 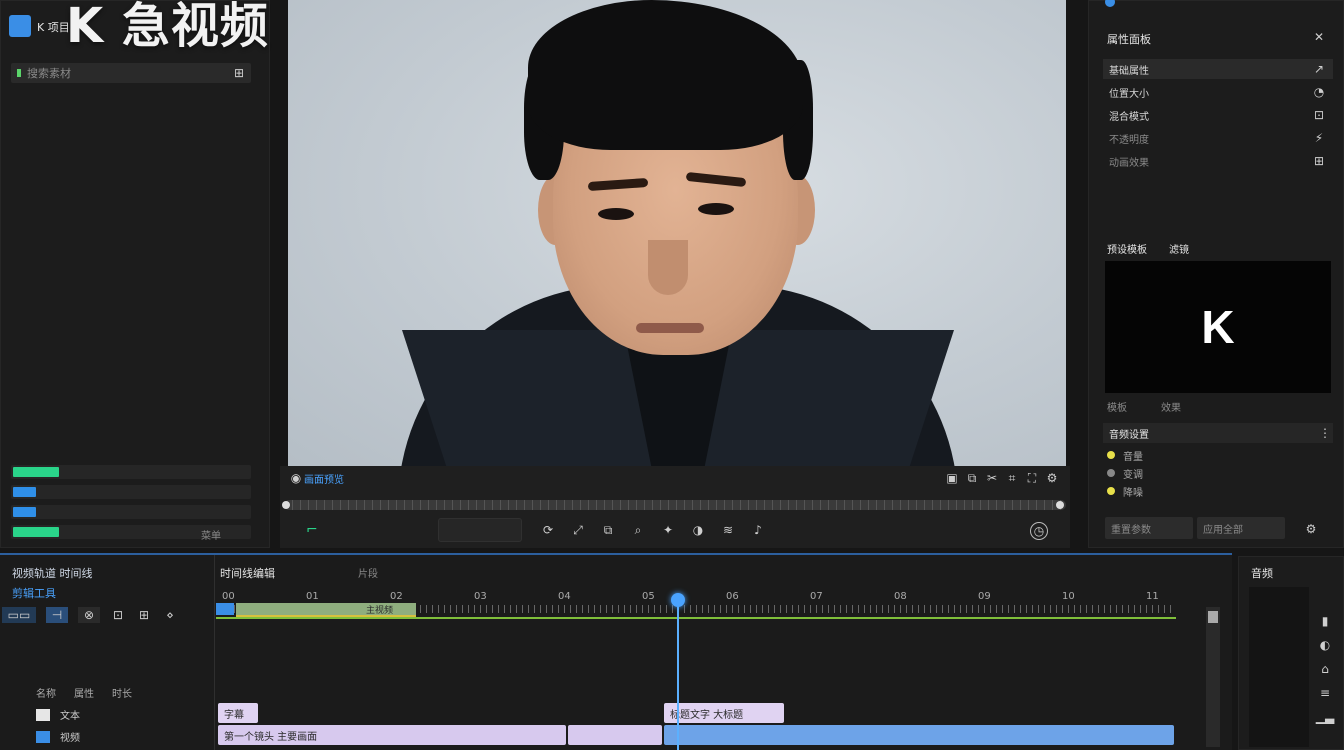 What do you see at coordinates (972, 478) in the screenshot?
I see `split-icon: ⧉` at bounding box center [972, 478].